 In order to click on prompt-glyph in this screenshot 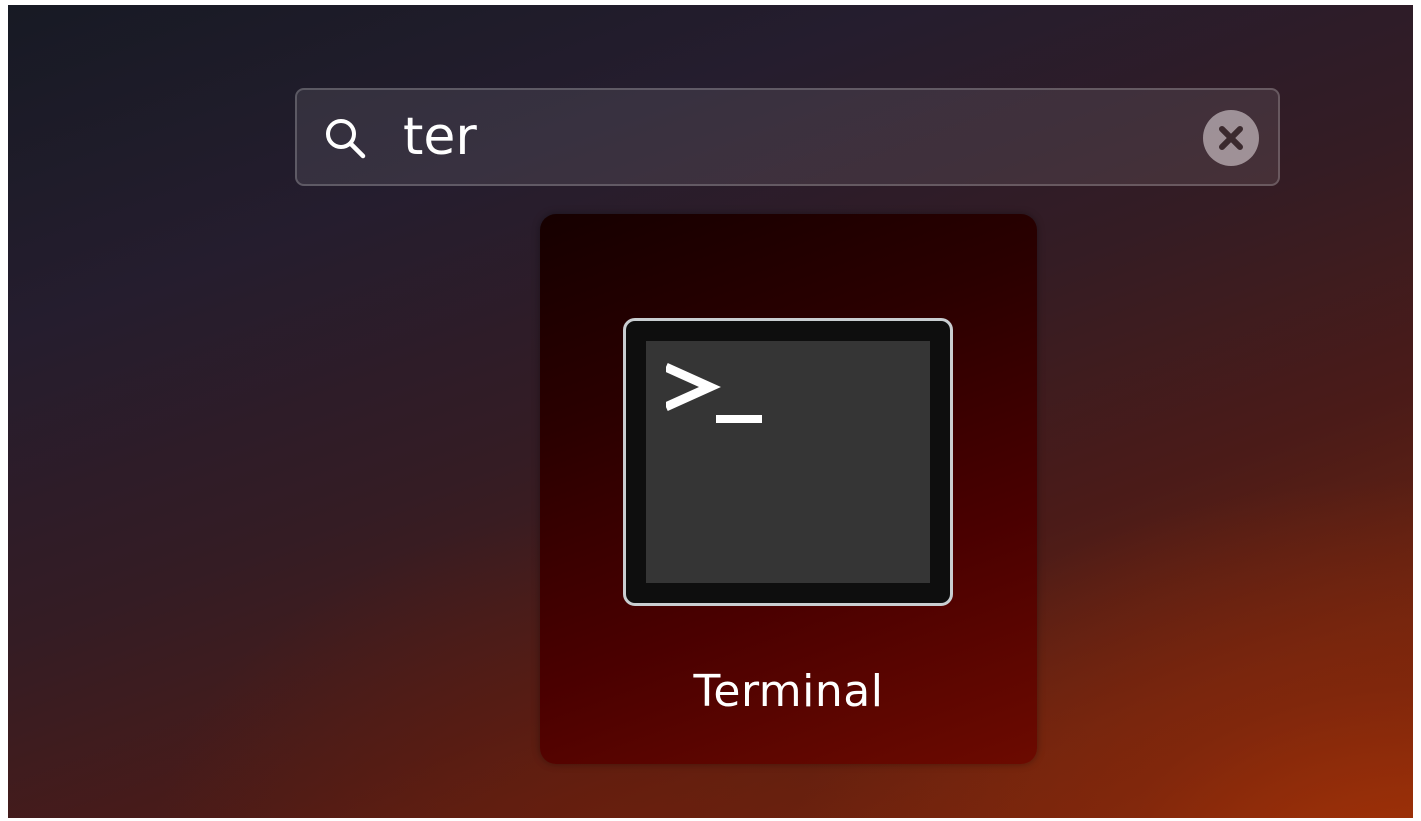, I will do `click(715, 395)`.